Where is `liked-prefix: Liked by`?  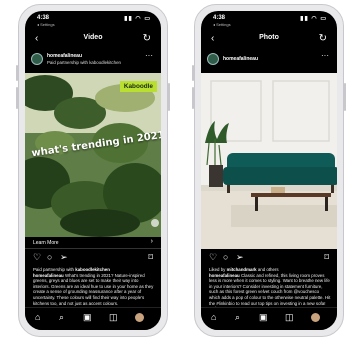 liked-prefix: Liked by is located at coordinates (217, 269).